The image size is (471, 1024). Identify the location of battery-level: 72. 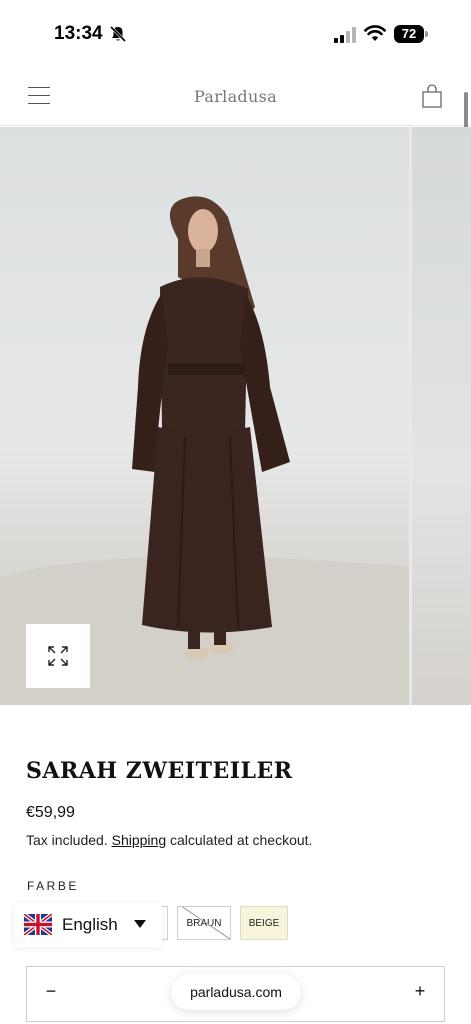
(409, 33).